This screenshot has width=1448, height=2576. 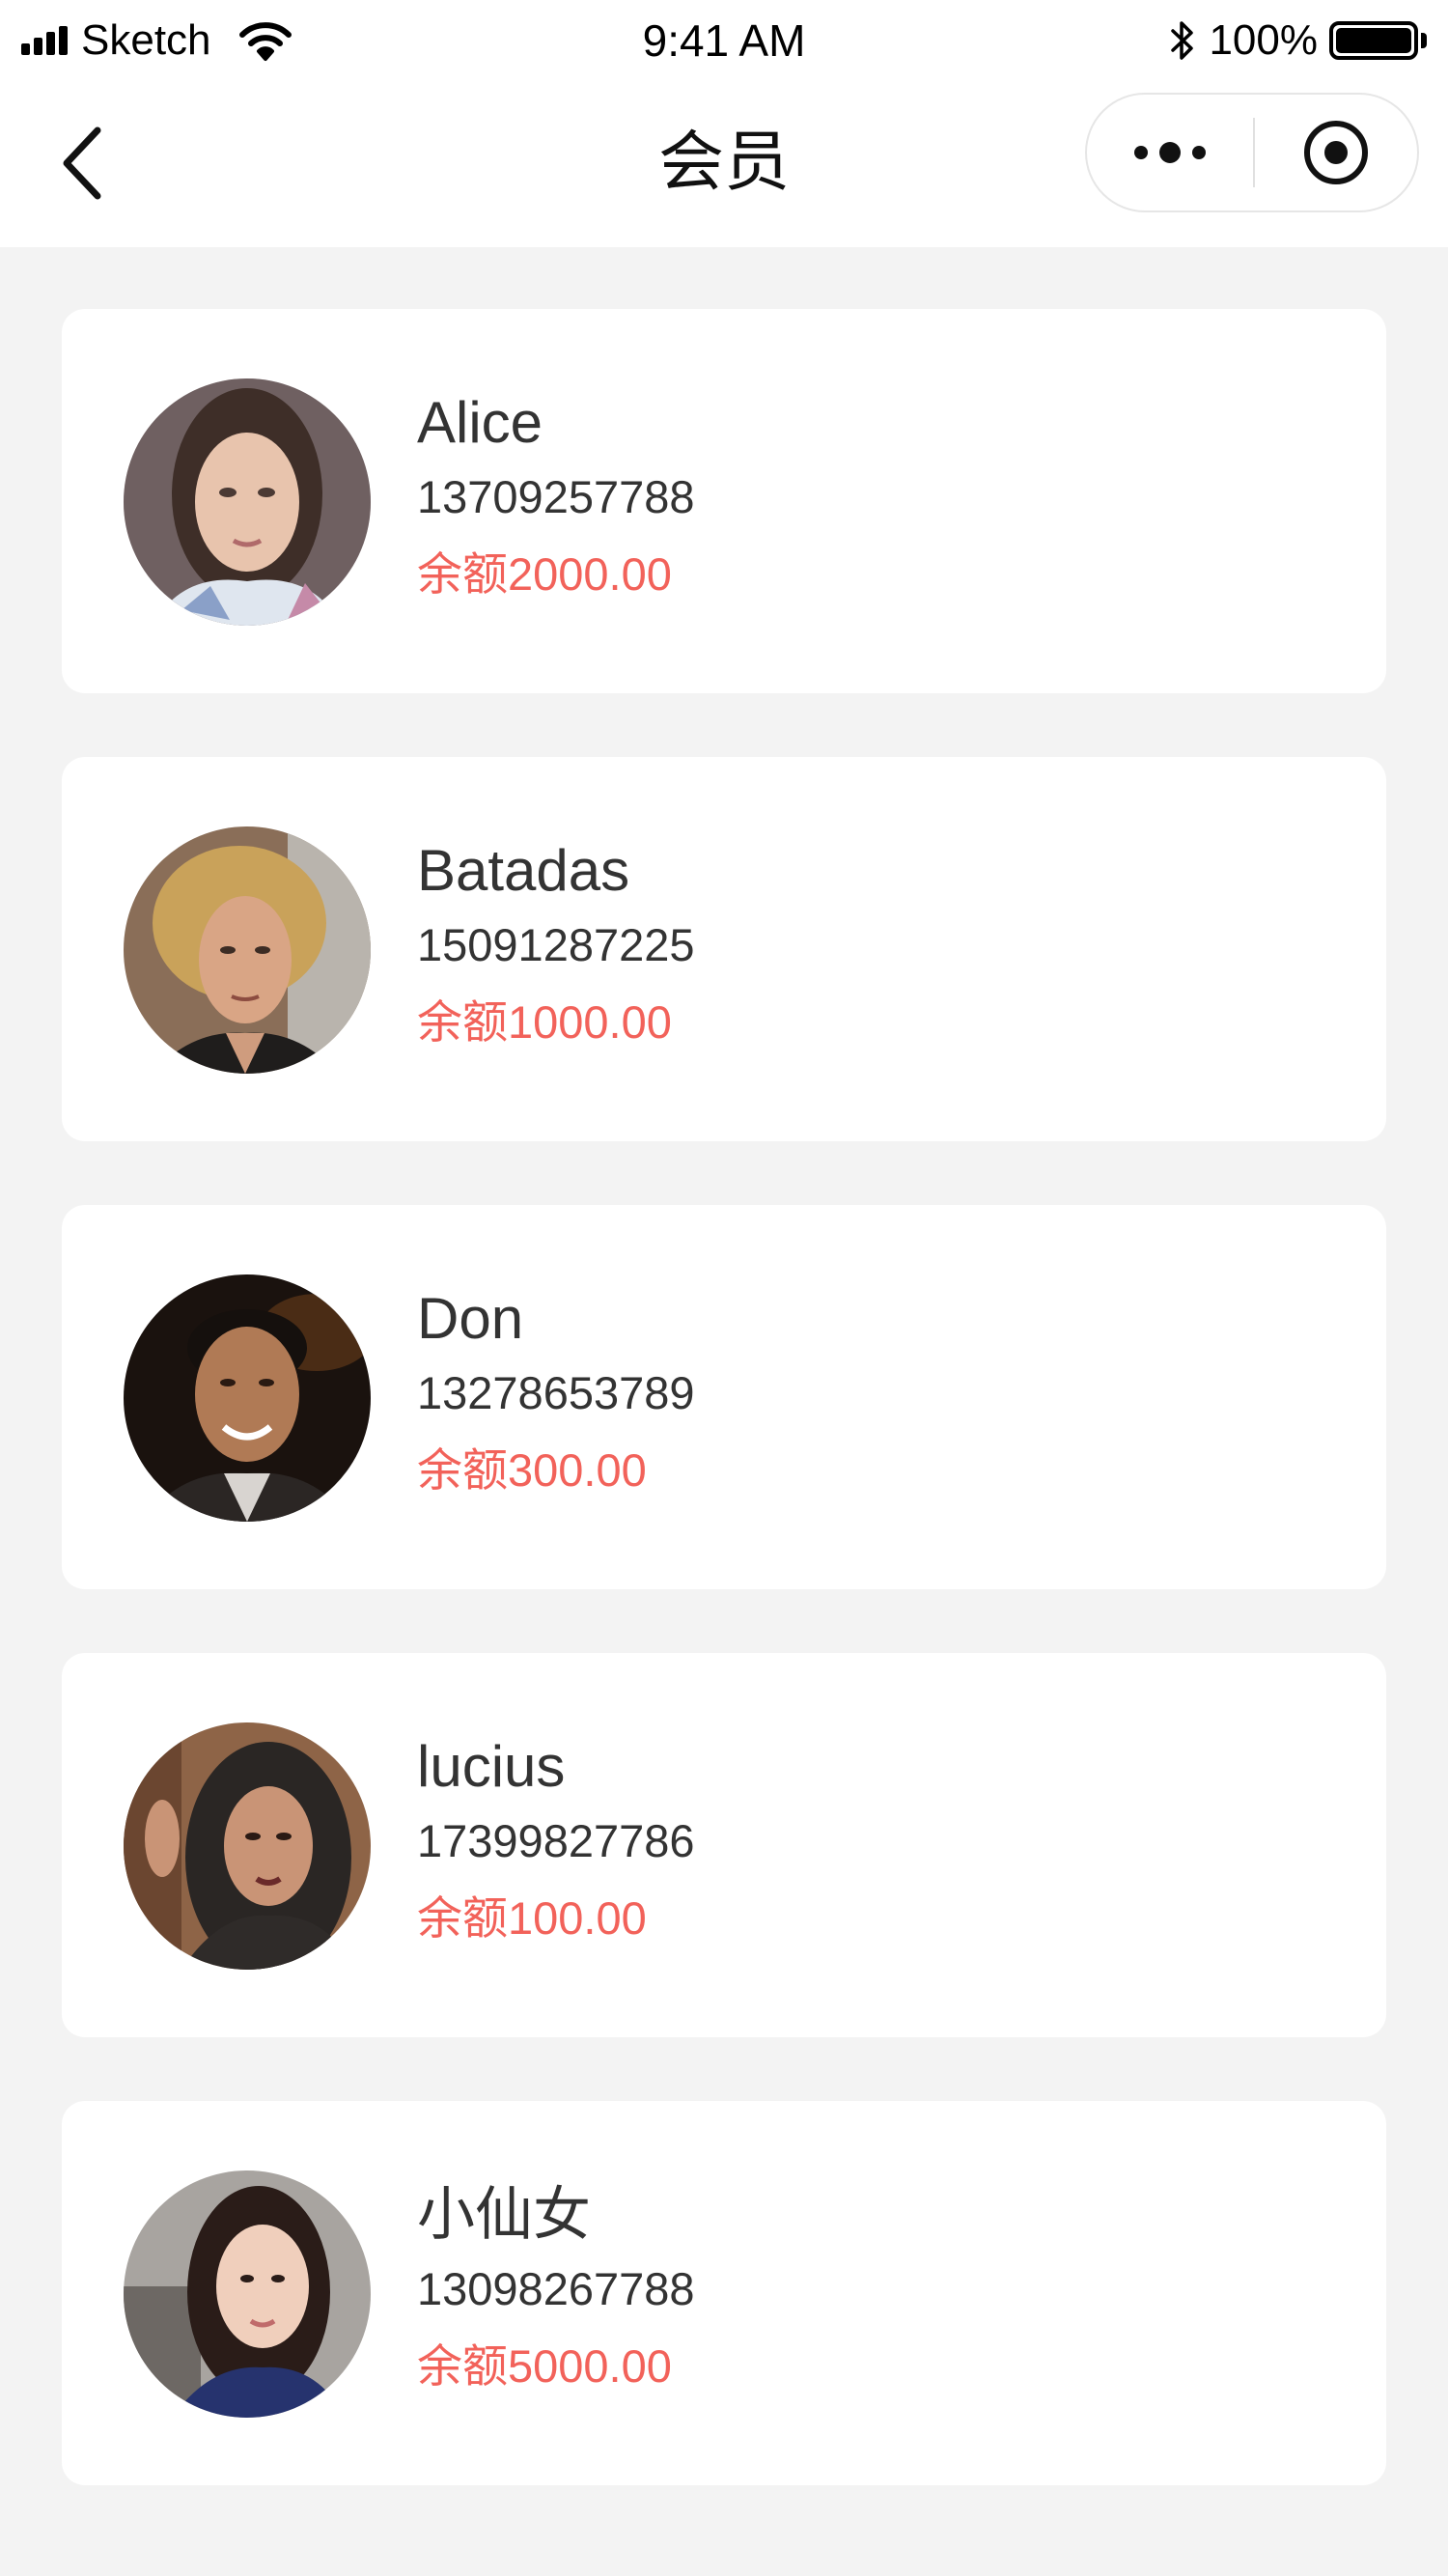 I want to click on member-card: Batadas 15091287225 余额1000.00, so click(x=724, y=949).